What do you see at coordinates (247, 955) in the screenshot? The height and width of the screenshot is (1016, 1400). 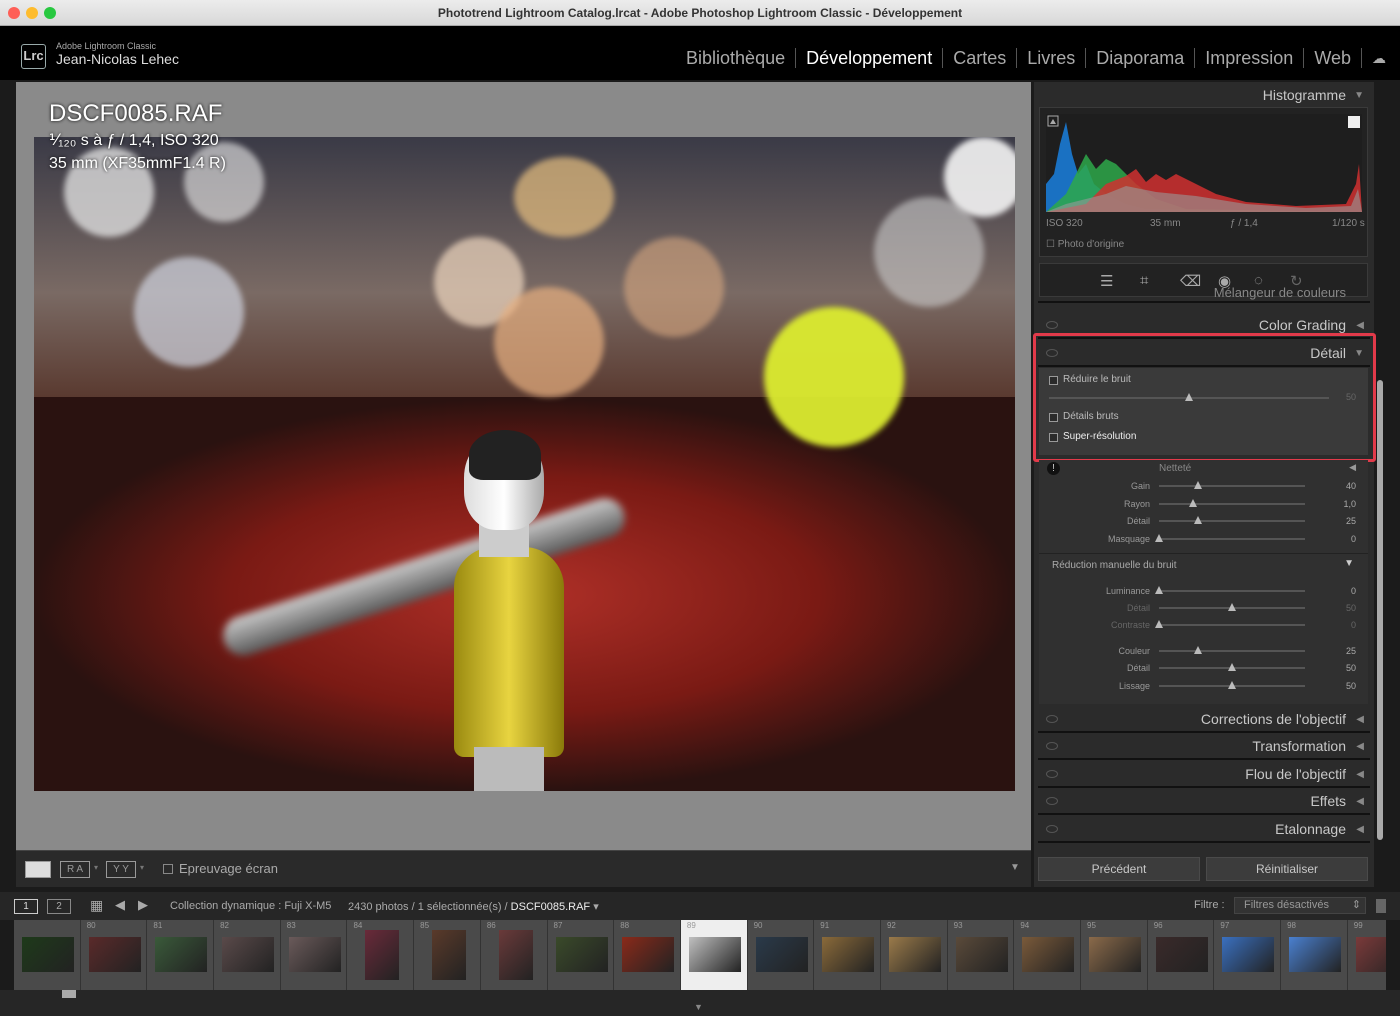 I see `filmstrip-thumbnail: 82` at bounding box center [247, 955].